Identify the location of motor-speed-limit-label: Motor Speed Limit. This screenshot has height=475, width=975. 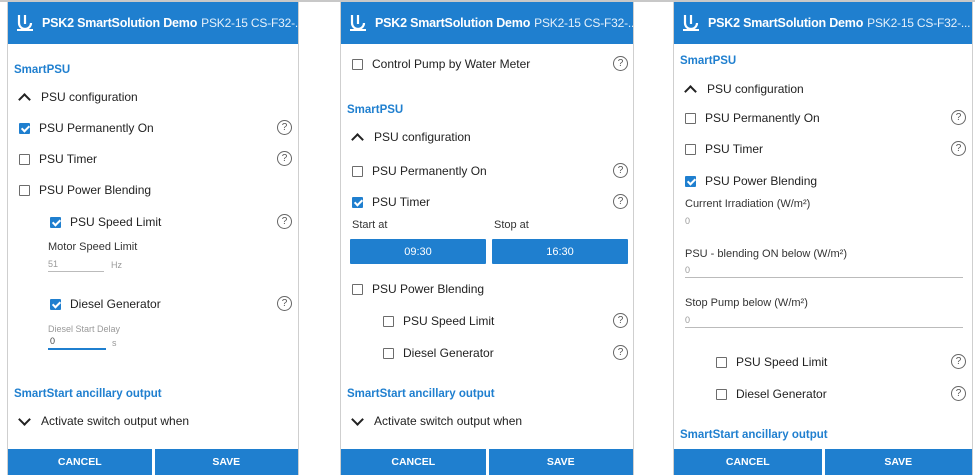
(93, 247).